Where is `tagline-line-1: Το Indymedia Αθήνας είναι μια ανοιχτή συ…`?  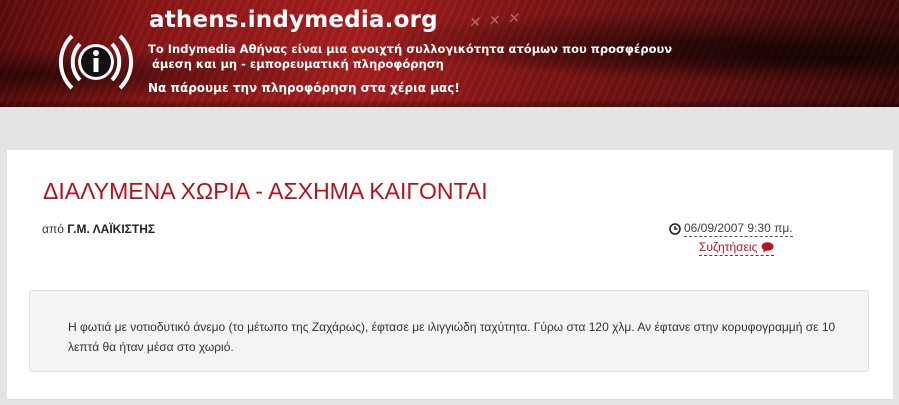 tagline-line-1: Το Indymedia Αθήνας είναι μια ανοιχτή συ… is located at coordinates (410, 49).